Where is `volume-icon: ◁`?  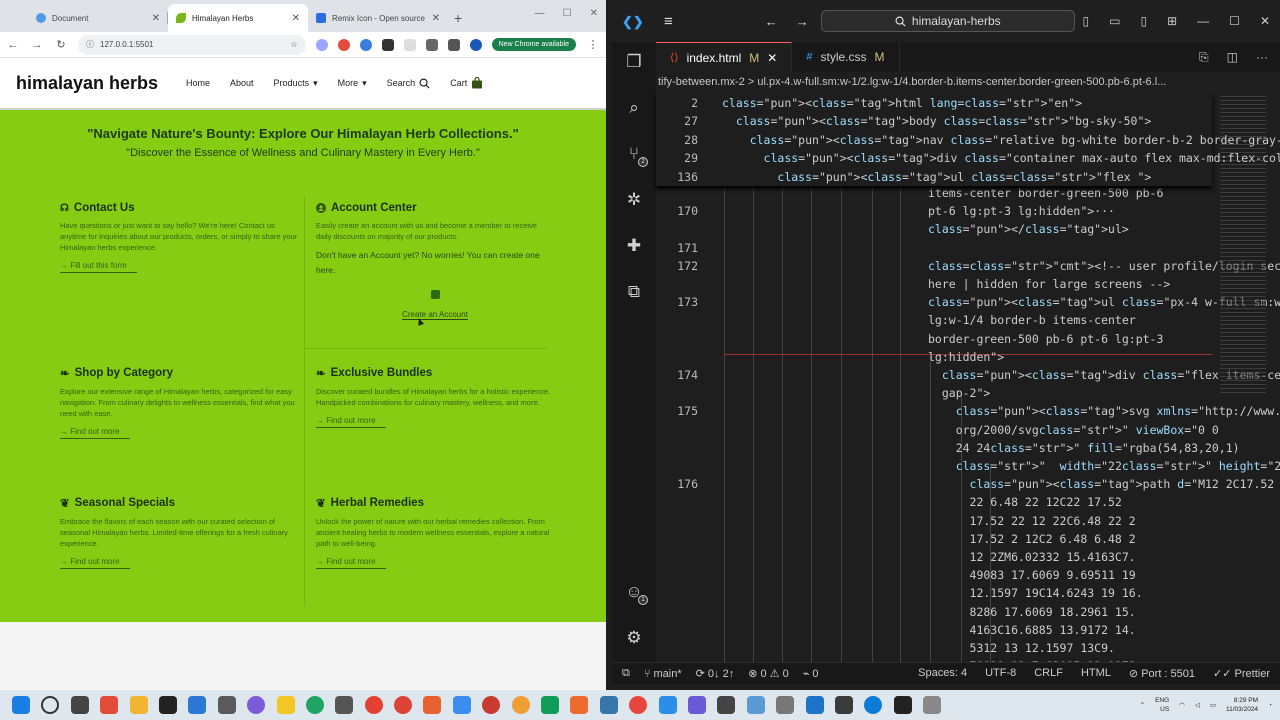 volume-icon: ◁ is located at coordinates (1197, 705).